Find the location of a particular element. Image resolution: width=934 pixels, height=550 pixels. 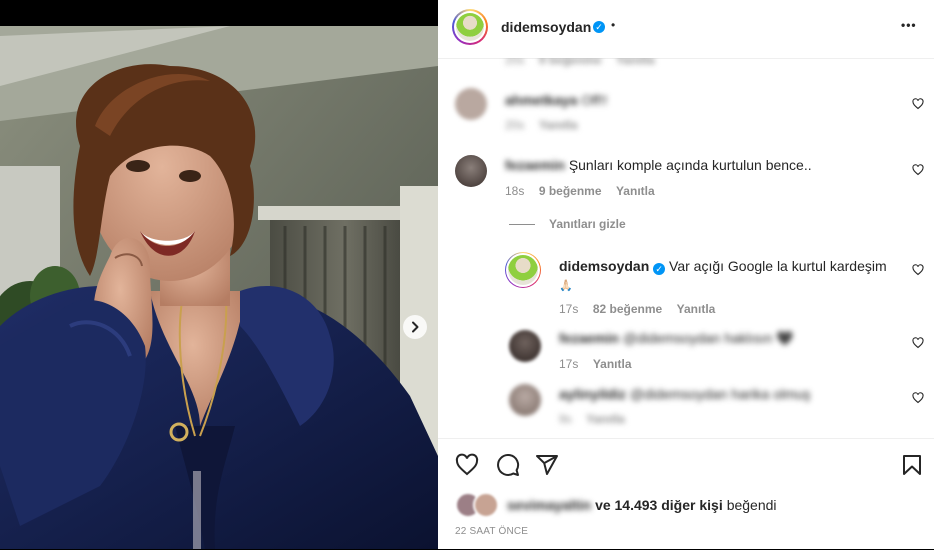

reply-emoji: 🙏🏻 is located at coordinates (566, 286).